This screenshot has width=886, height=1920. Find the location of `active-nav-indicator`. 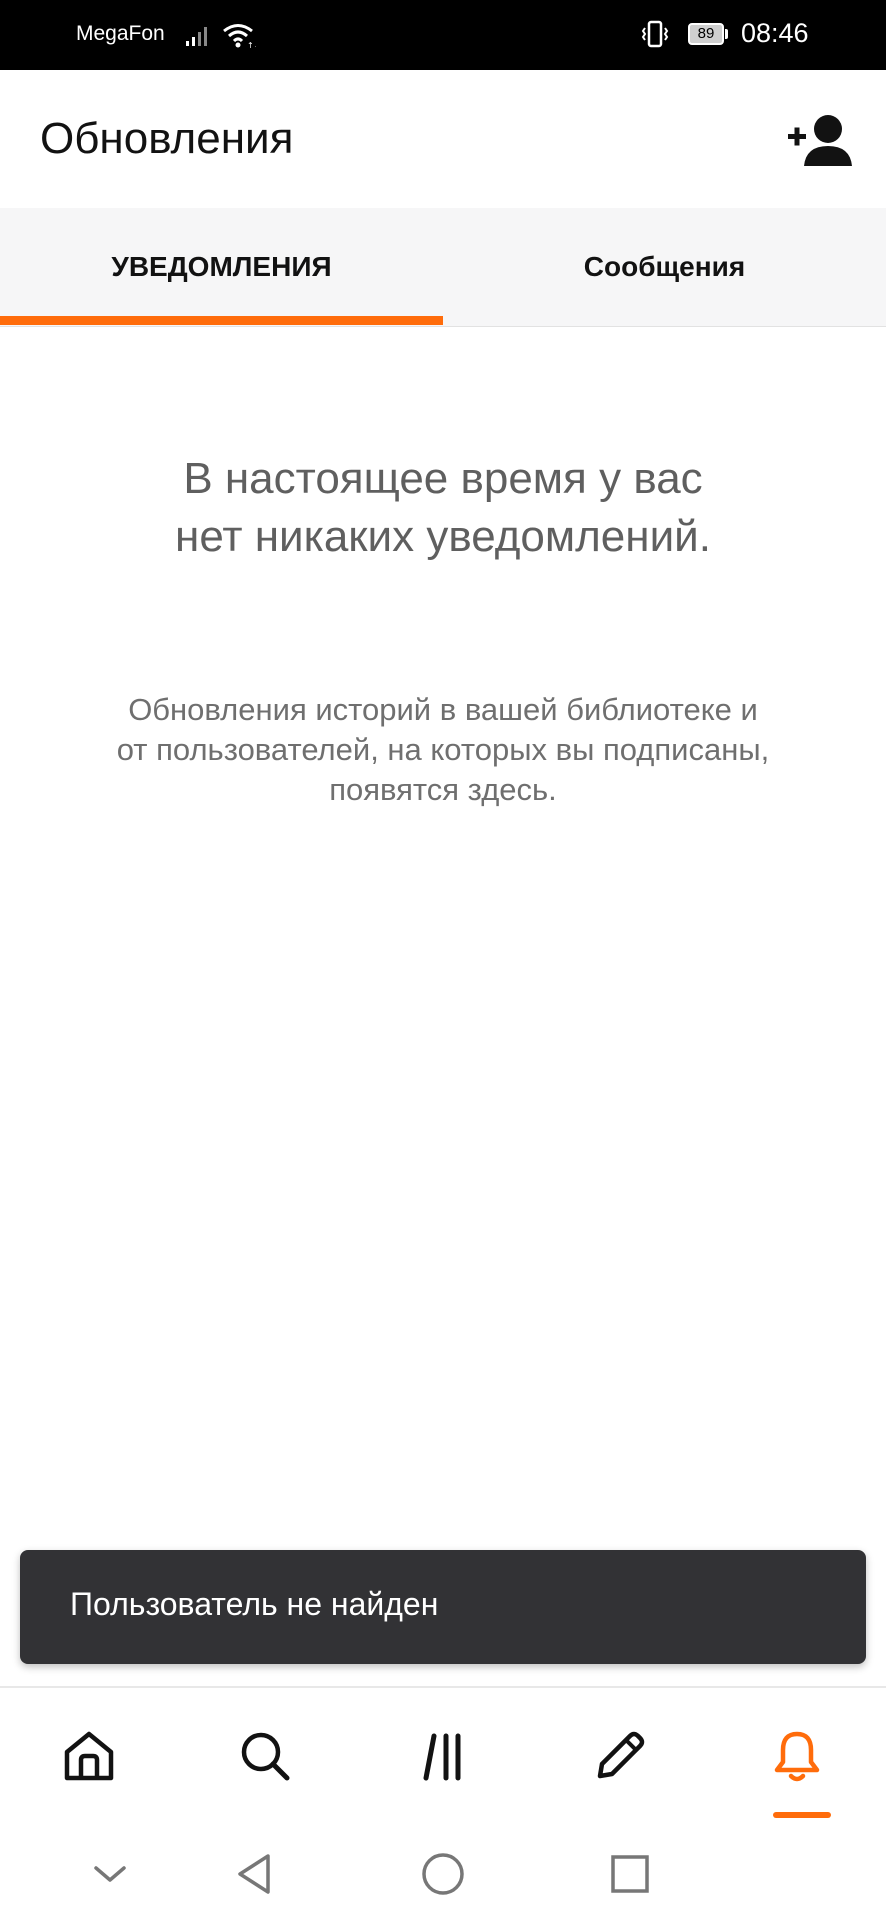

active-nav-indicator is located at coordinates (802, 1815).